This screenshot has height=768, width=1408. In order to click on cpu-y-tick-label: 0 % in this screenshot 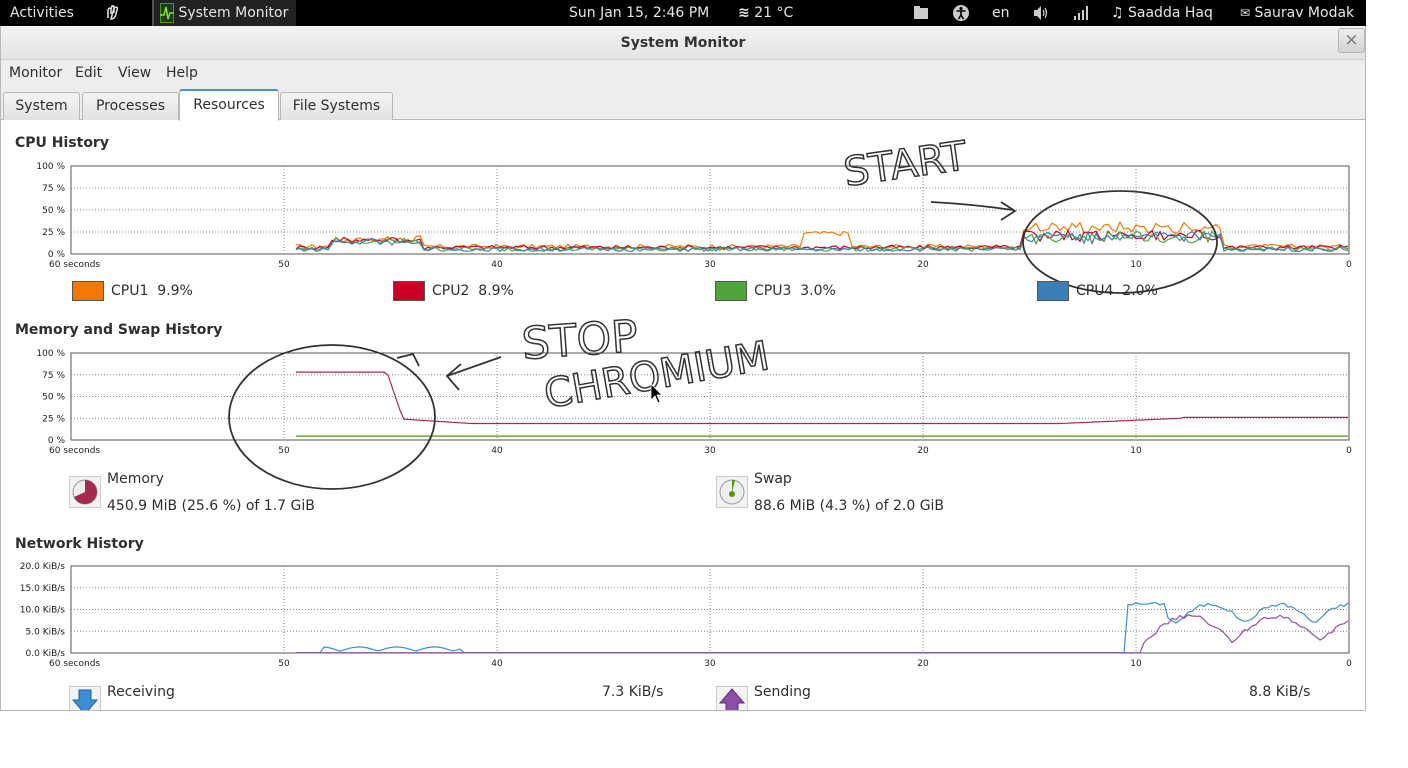, I will do `click(57, 255)`.